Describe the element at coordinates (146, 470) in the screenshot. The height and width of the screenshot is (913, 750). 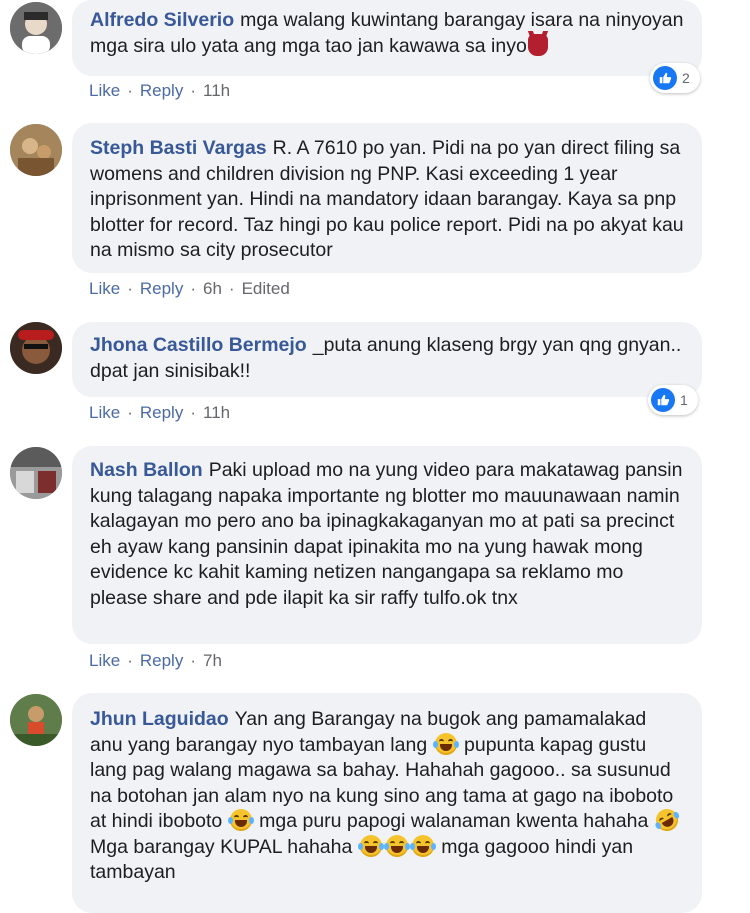
I see `comment-author: Nash Ballon` at that location.